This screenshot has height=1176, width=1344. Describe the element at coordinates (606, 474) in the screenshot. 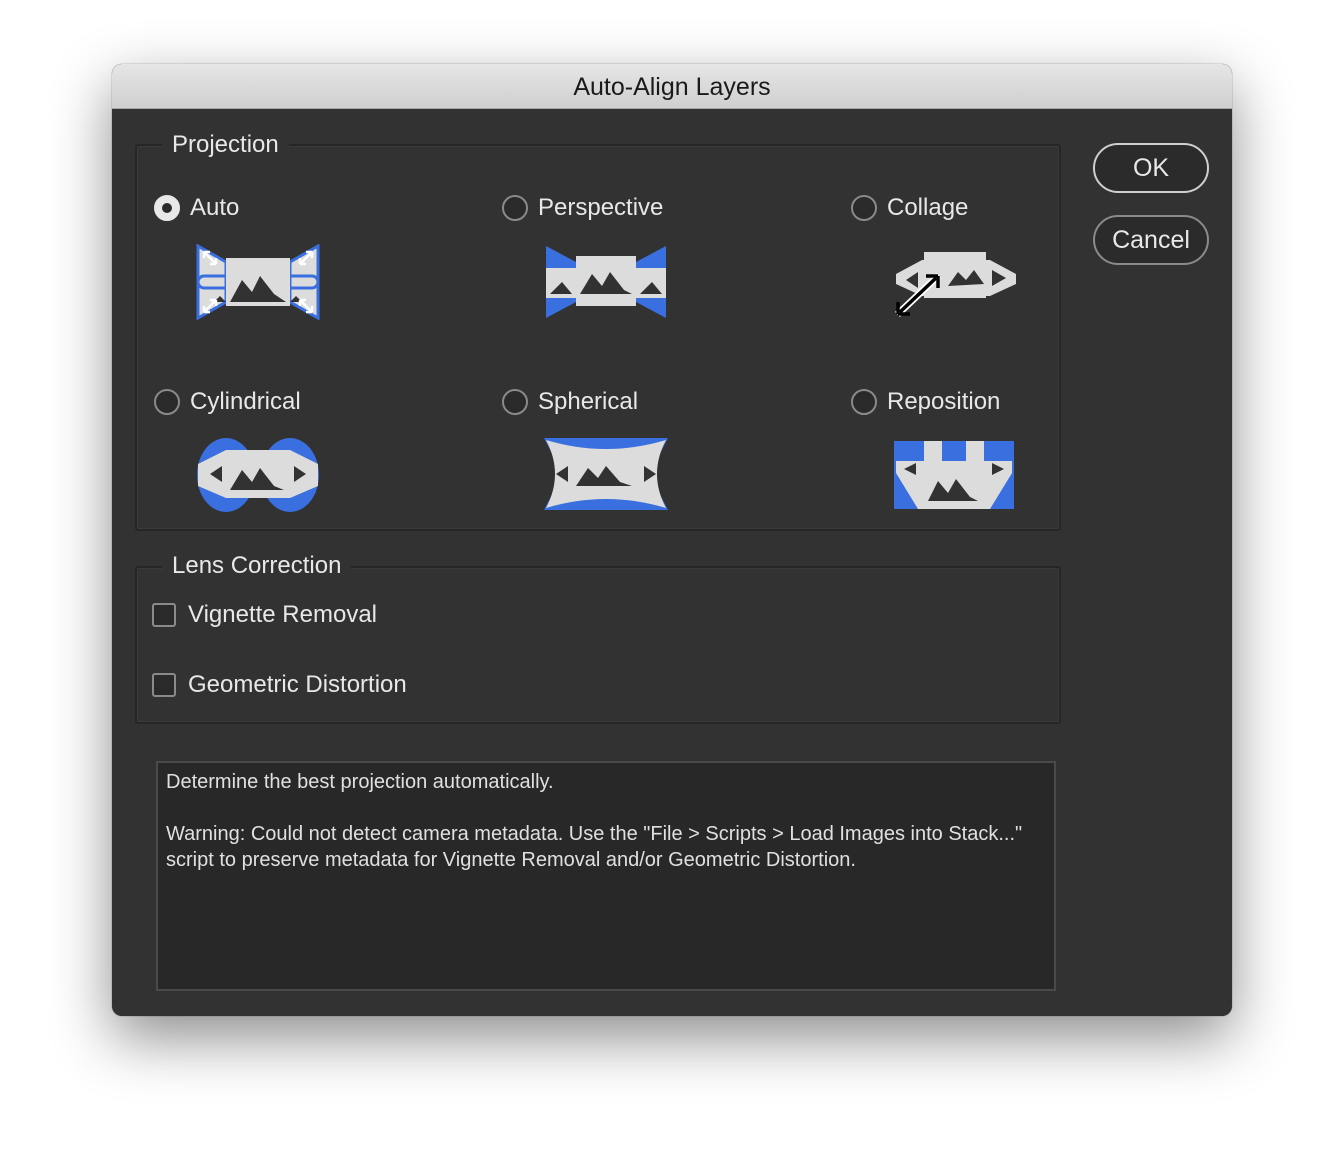

I see `spherical-projection-icon` at that location.